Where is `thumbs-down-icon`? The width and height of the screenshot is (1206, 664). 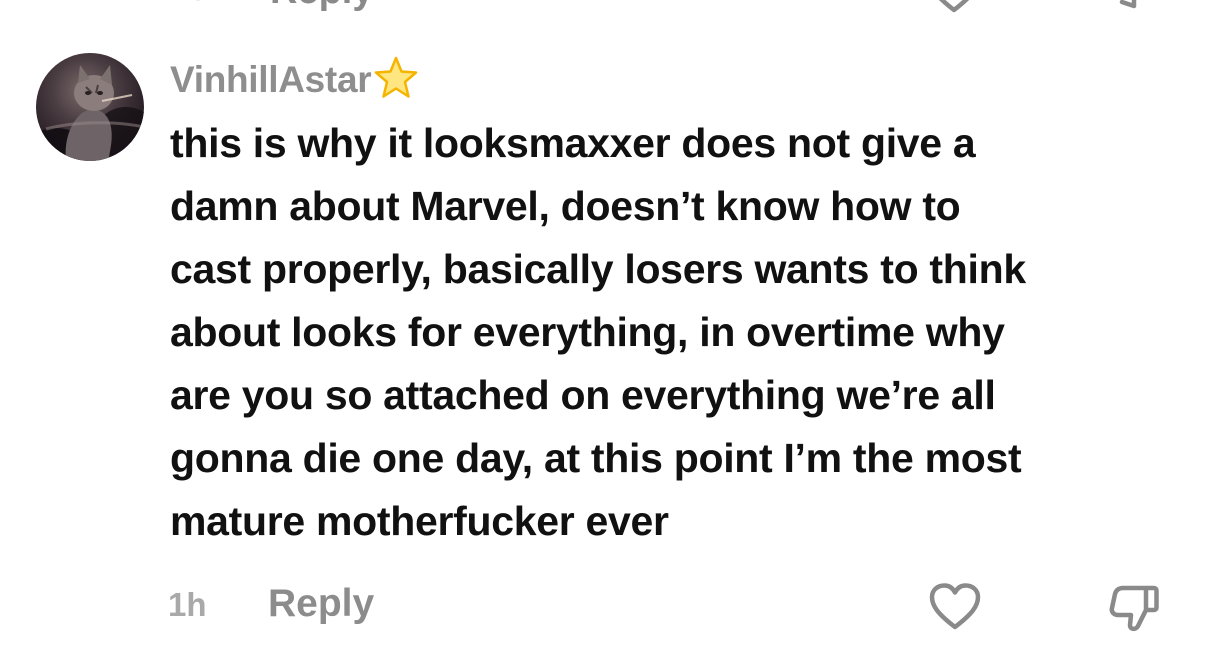 thumbs-down-icon is located at coordinates (1134, 608).